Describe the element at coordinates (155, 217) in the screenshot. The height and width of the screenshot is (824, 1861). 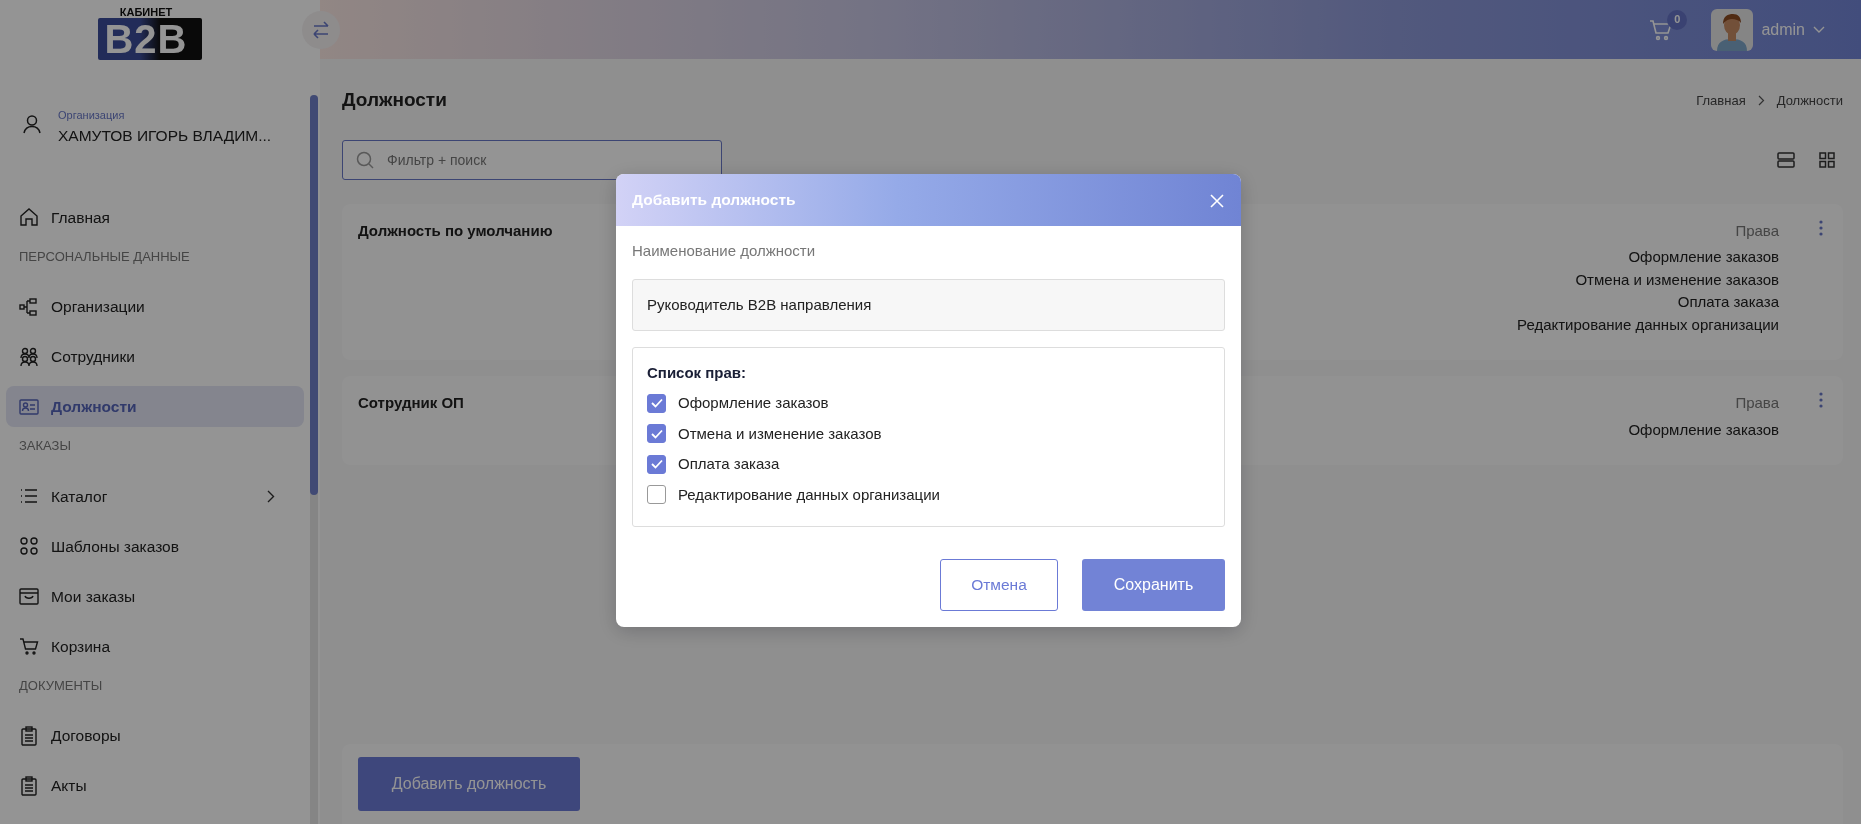
I see `sidebar-item: Главная` at that location.